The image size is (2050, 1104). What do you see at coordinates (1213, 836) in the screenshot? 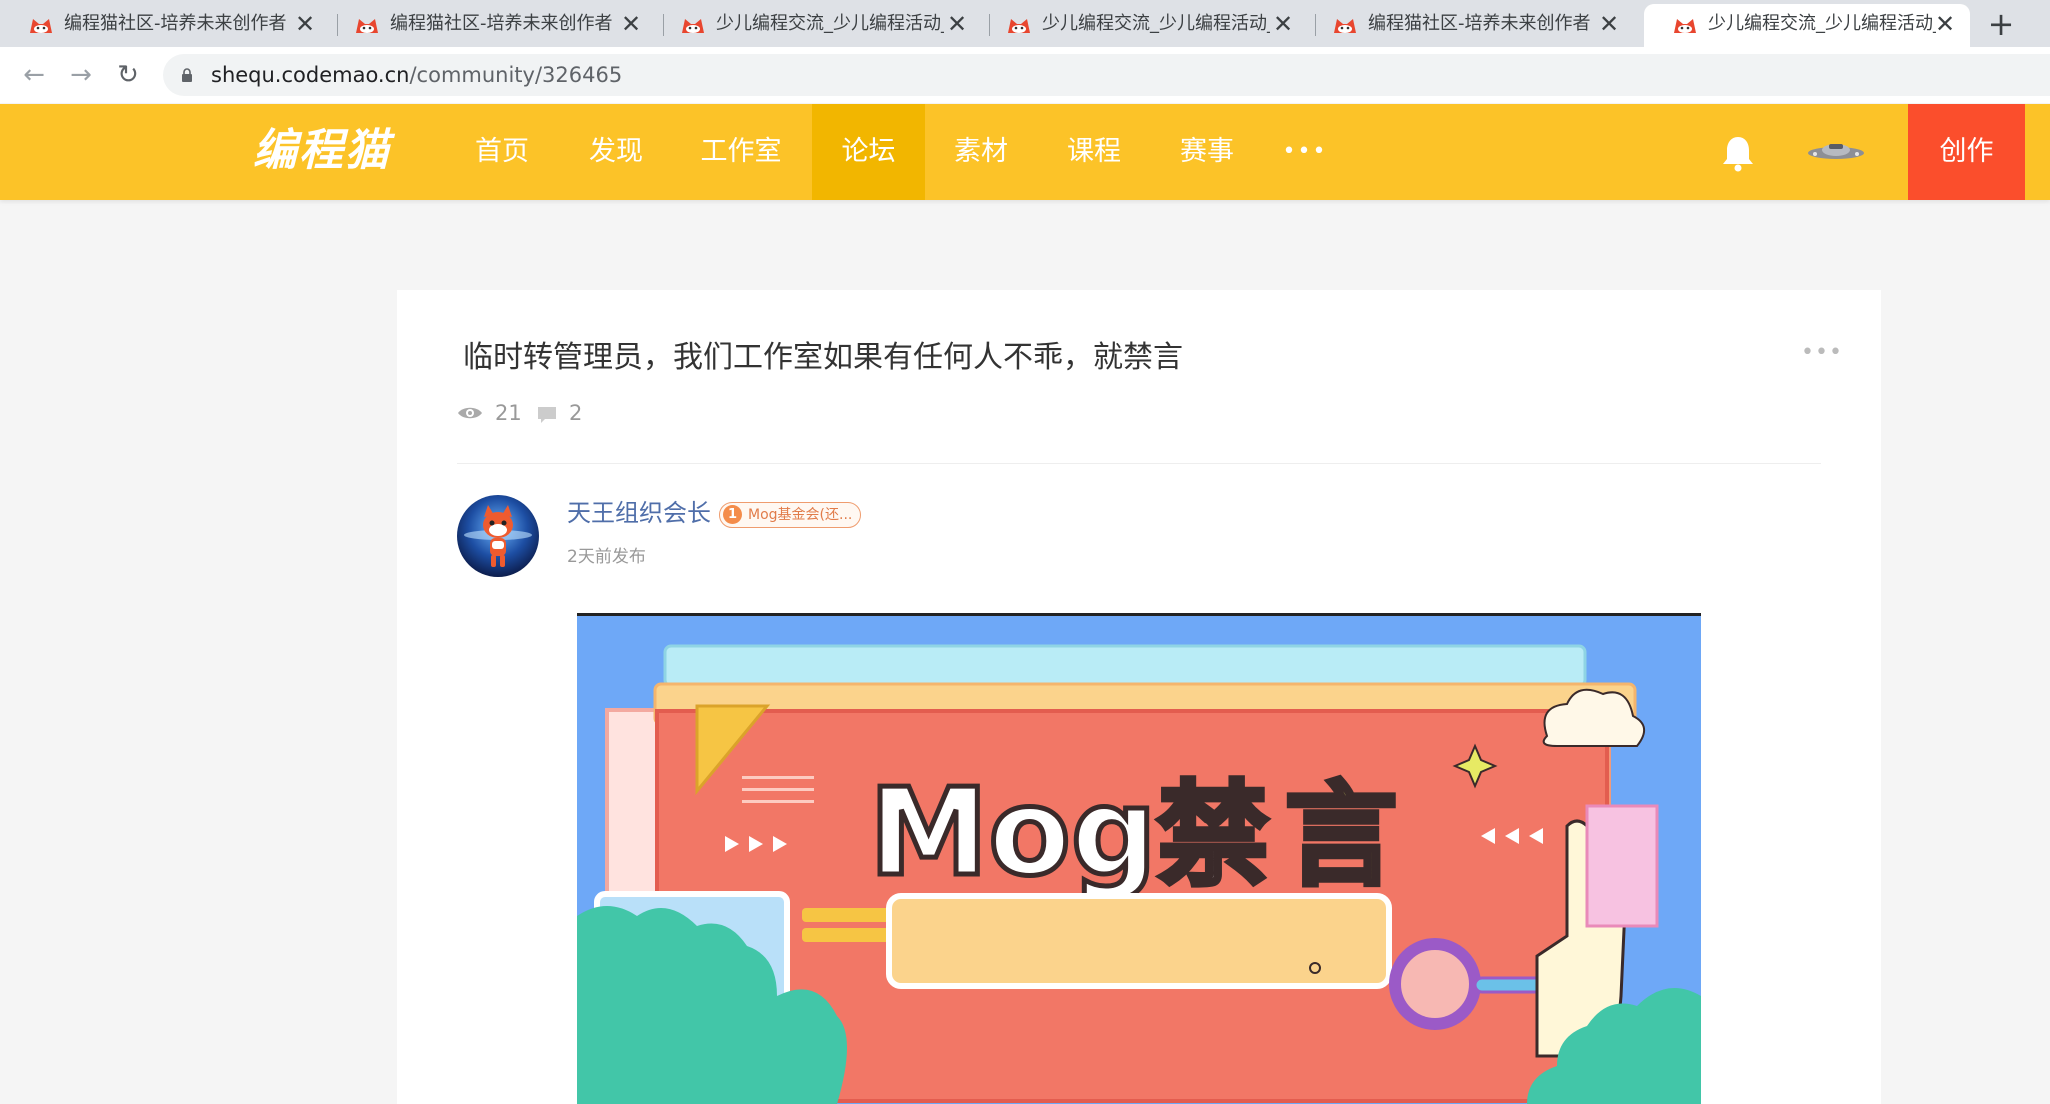
I see `banner-text-mute-1: 禁` at bounding box center [1213, 836].